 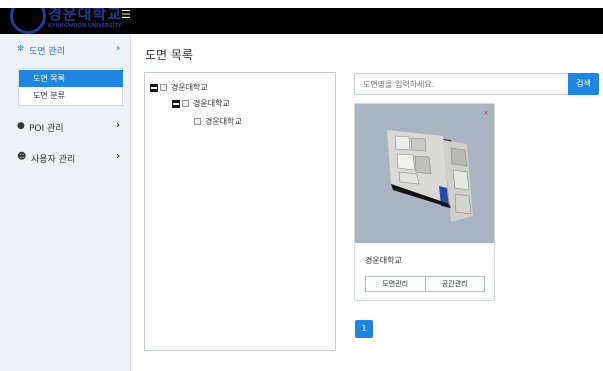 I want to click on sidebar-item-drawing-management: ⛯ 도면 관리 ›, so click(x=65, y=50).